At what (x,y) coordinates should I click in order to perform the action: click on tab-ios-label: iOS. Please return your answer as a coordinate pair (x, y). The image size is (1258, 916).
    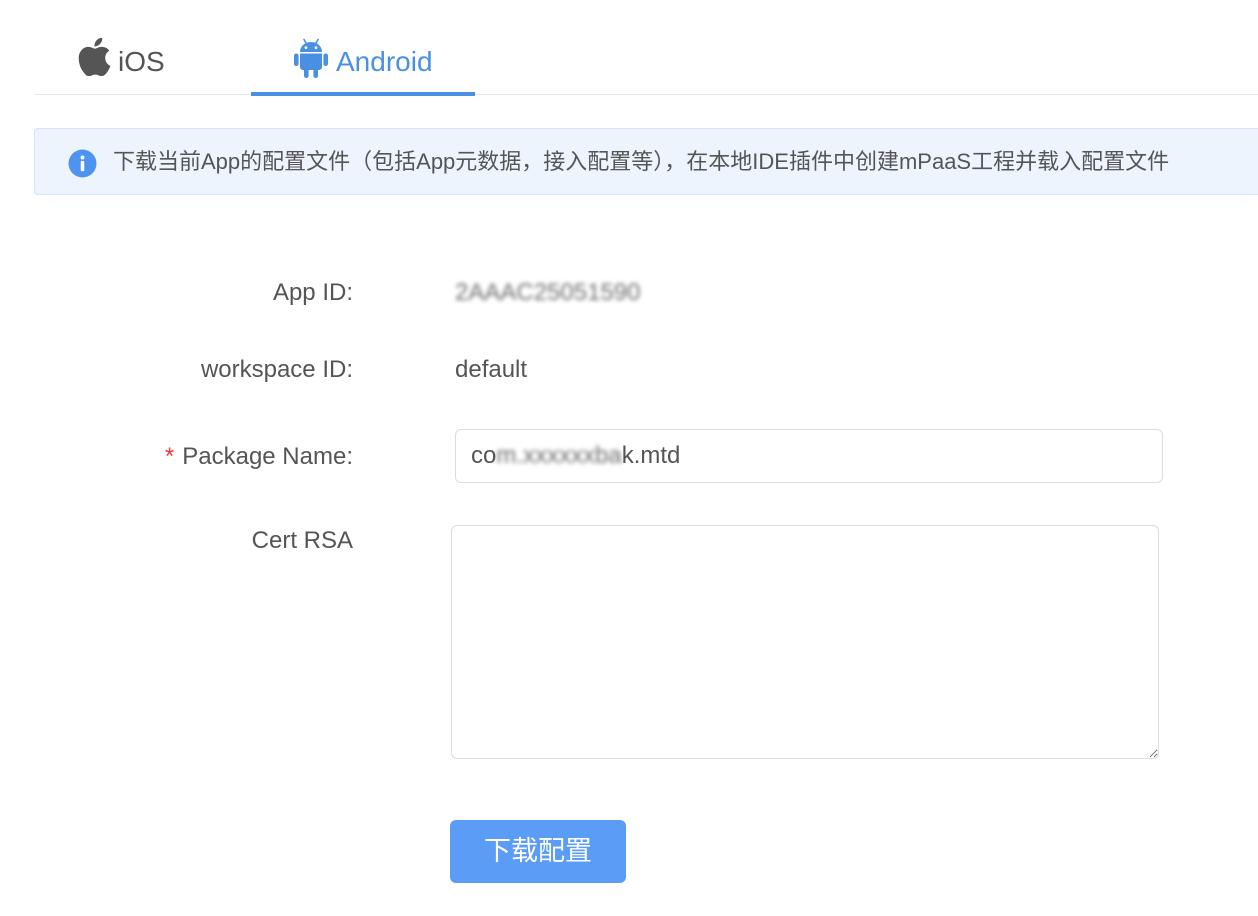
    Looking at the image, I should click on (141, 61).